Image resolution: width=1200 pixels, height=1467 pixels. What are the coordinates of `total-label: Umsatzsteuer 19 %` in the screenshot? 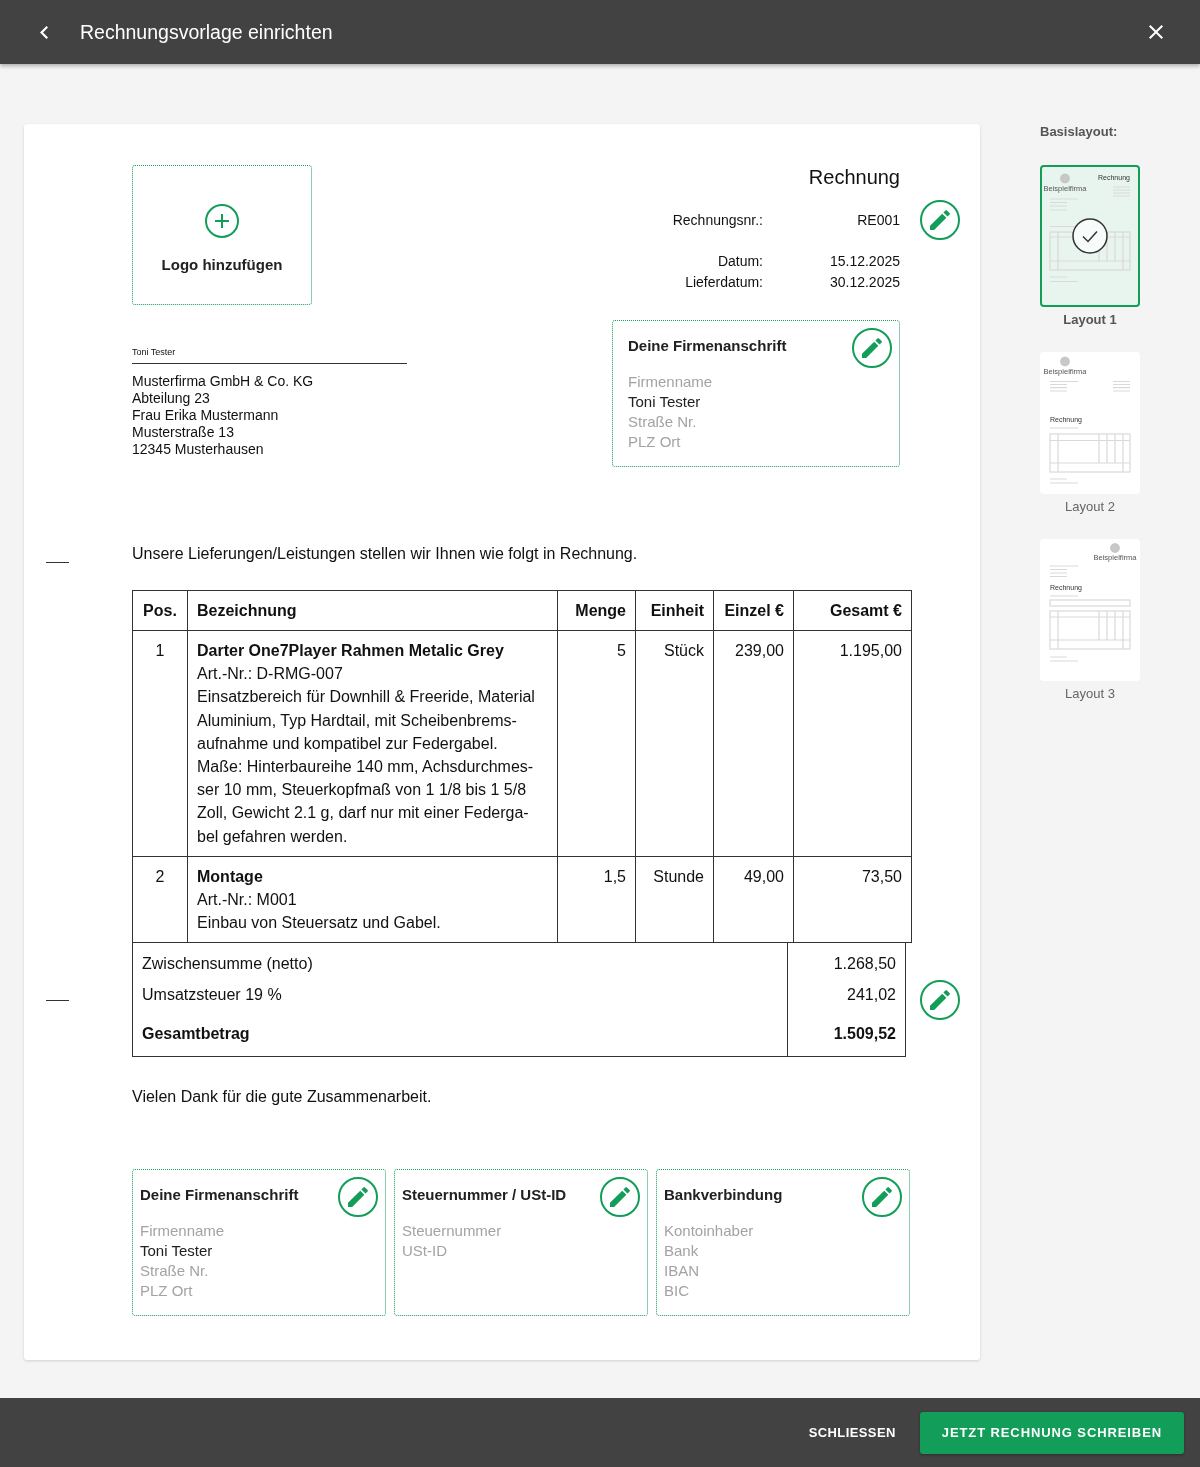 It's located at (460, 991).